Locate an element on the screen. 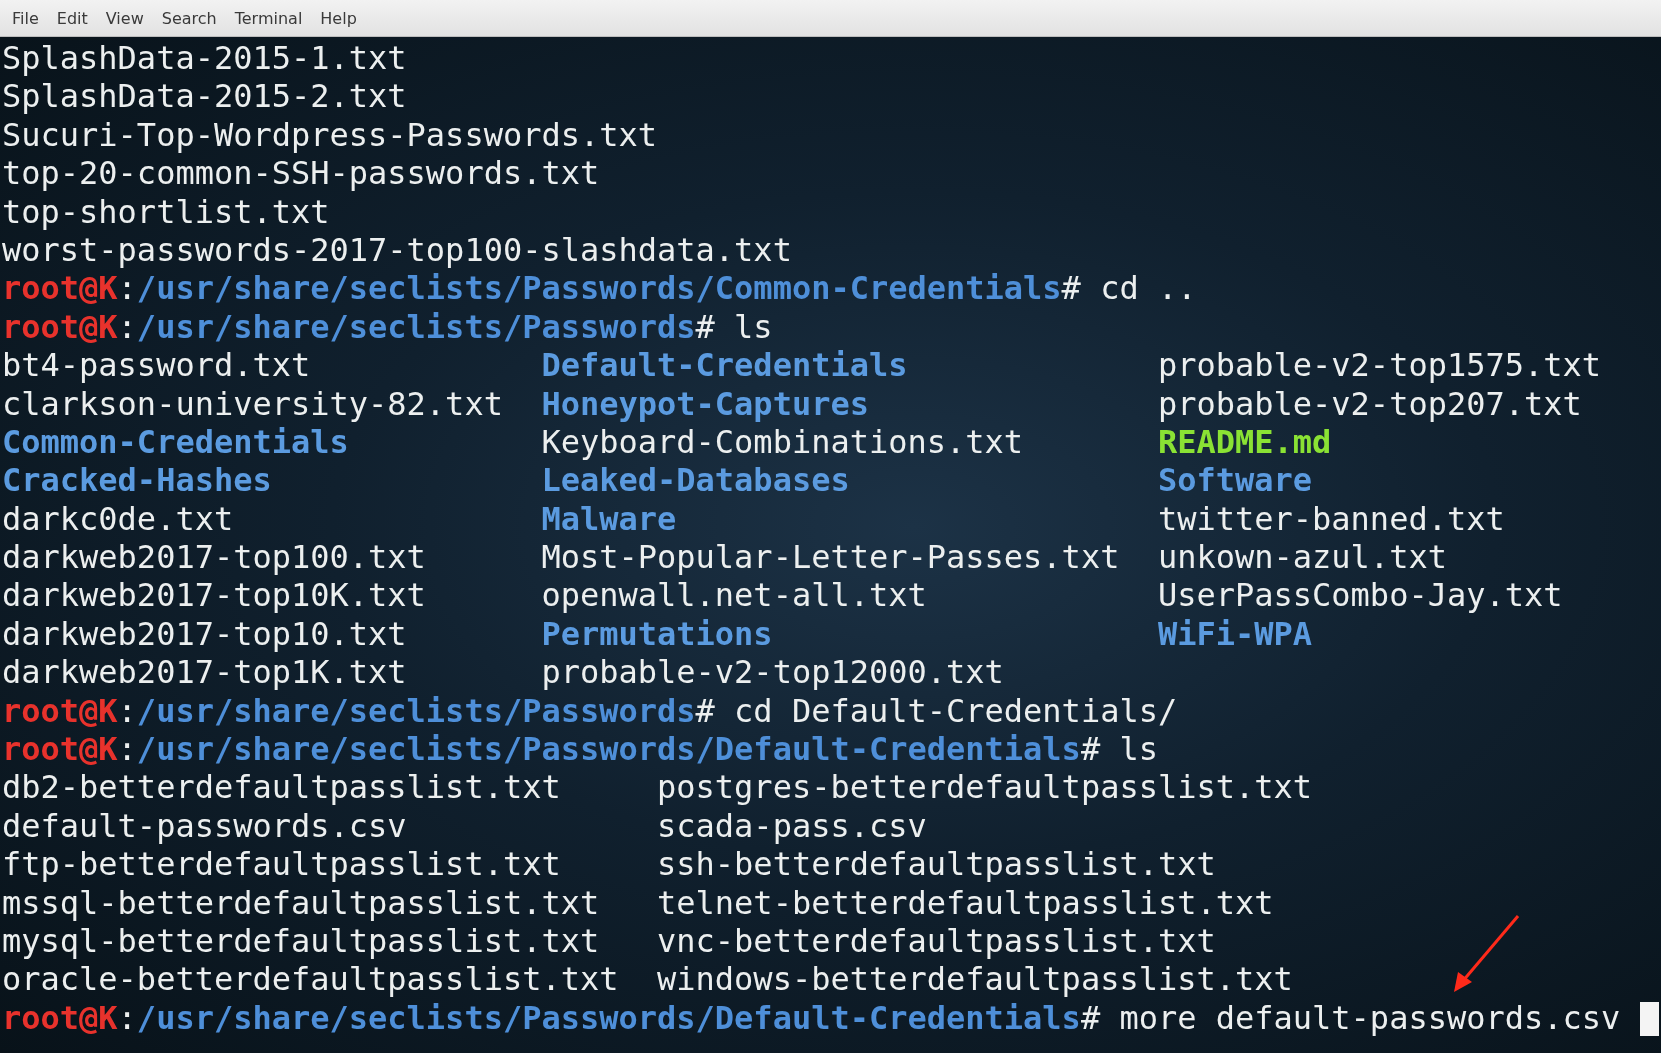 This screenshot has height=1053, width=1661. output-line: worst-passwords-2017-top100-slashdata.txt is located at coordinates (397, 250).